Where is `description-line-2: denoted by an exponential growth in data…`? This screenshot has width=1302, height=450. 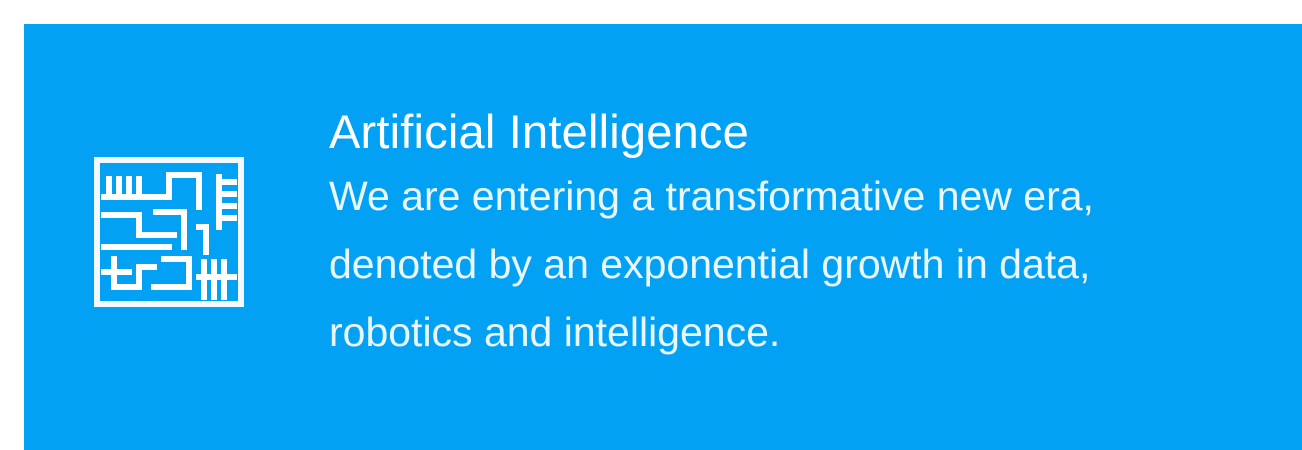 description-line-2: denoted by an exponential growth in data… is located at coordinates (710, 264).